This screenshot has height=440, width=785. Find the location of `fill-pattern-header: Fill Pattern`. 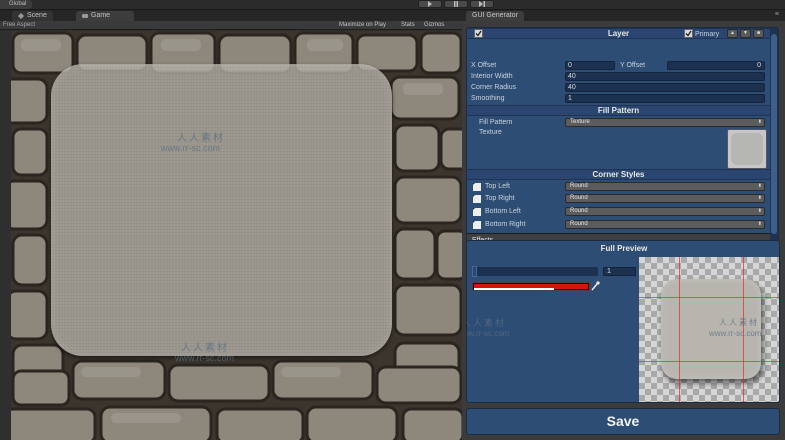

fill-pattern-header: Fill Pattern is located at coordinates (618, 110).